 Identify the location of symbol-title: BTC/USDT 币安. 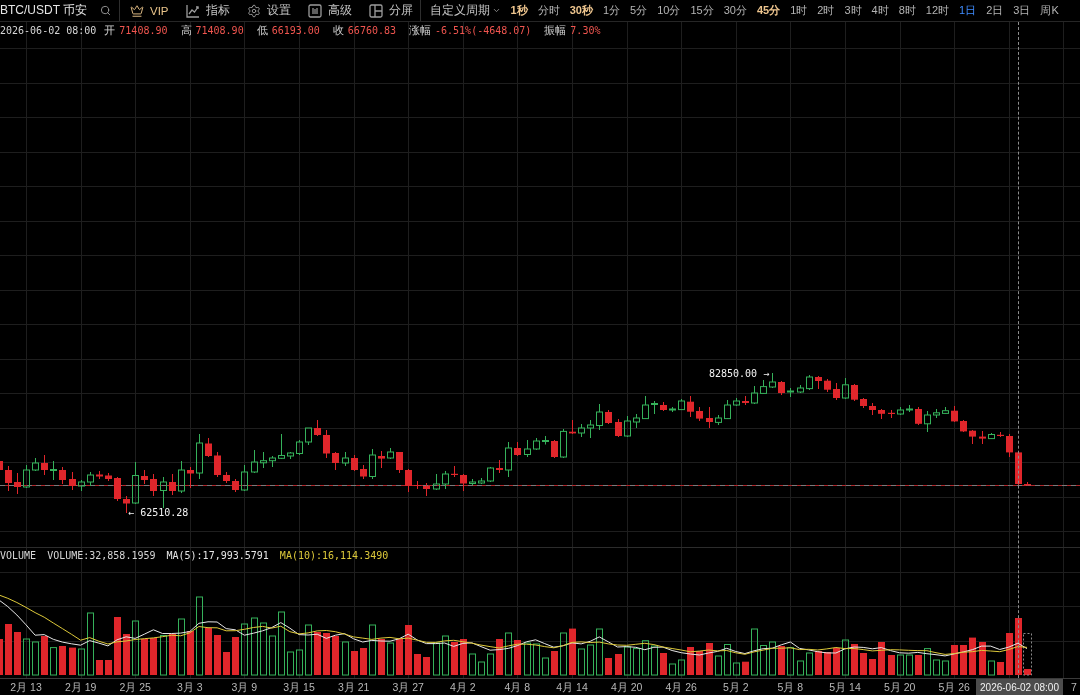
(44, 10).